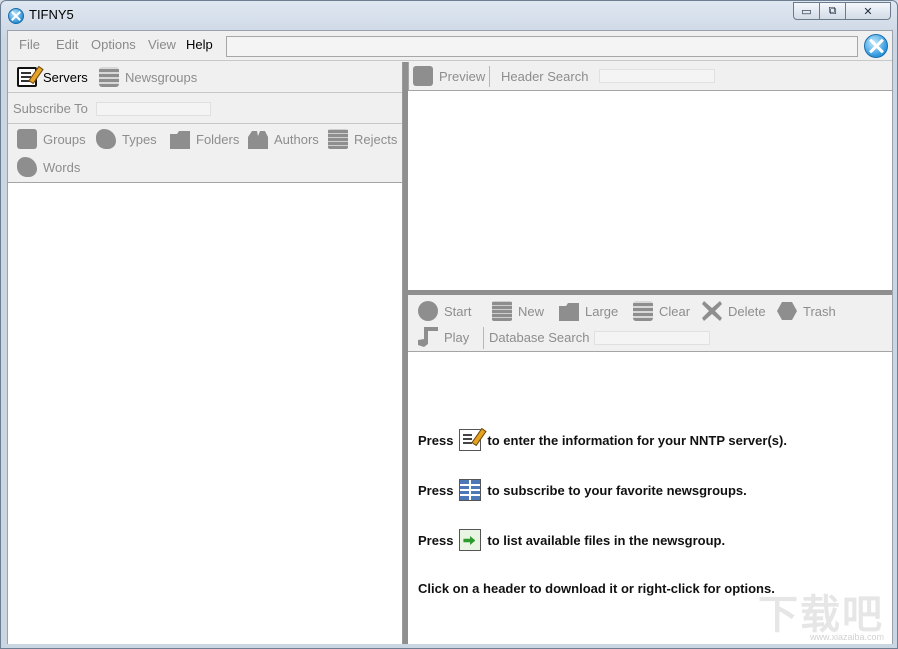 The image size is (898, 649). I want to click on rejects-button: Rejects, so click(362, 139).